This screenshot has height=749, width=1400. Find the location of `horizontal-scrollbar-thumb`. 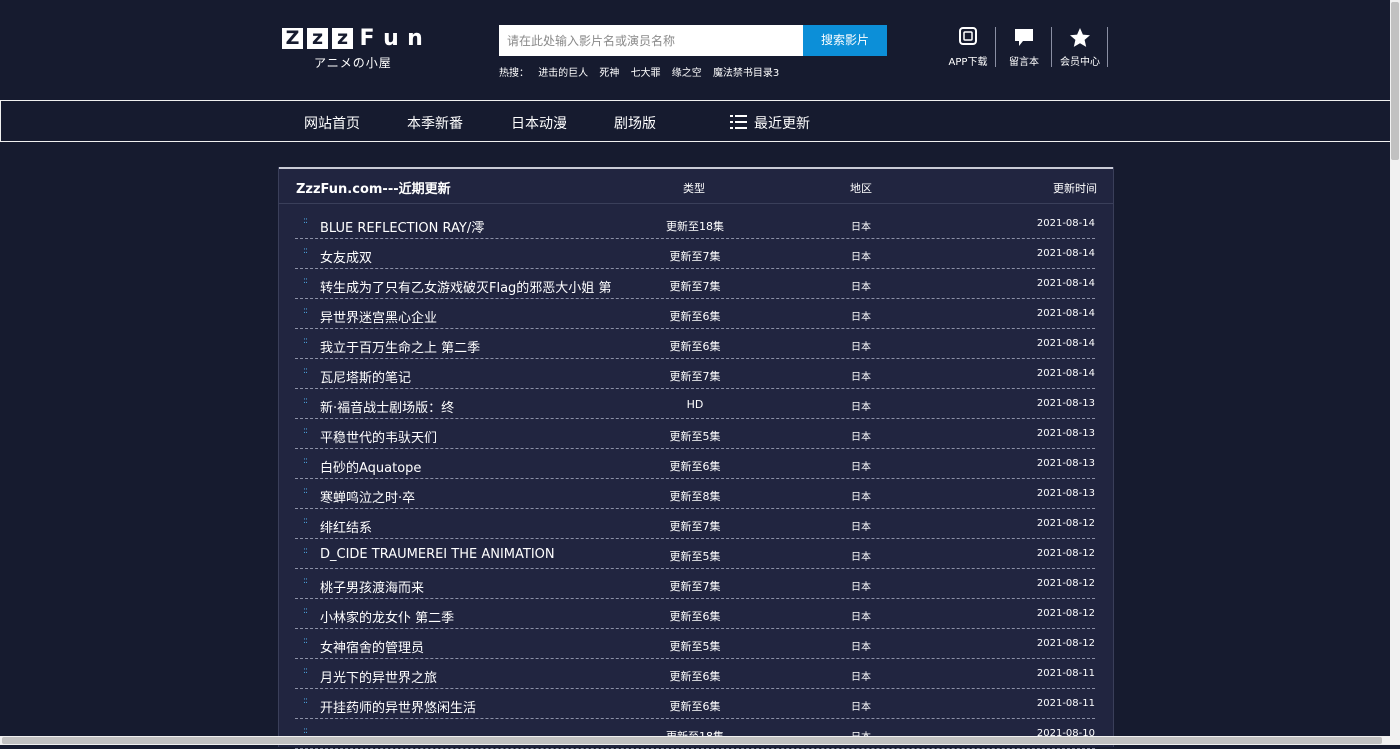

horizontal-scrollbar-thumb is located at coordinates (692, 740).